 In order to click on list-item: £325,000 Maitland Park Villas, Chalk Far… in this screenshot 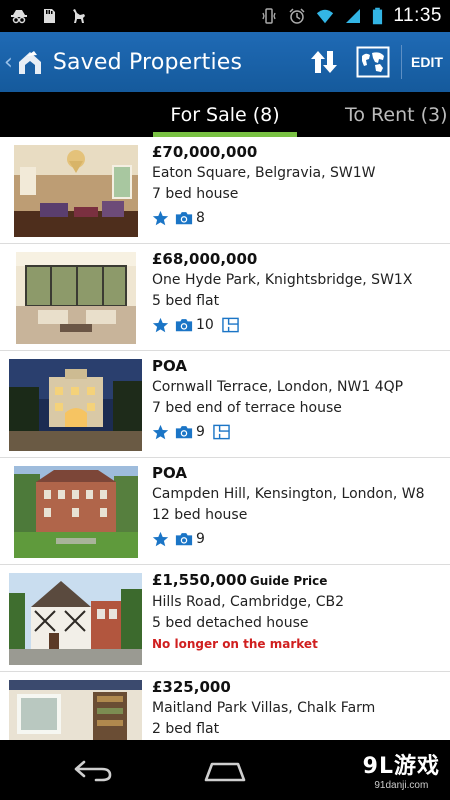, I will do `click(225, 706)`.